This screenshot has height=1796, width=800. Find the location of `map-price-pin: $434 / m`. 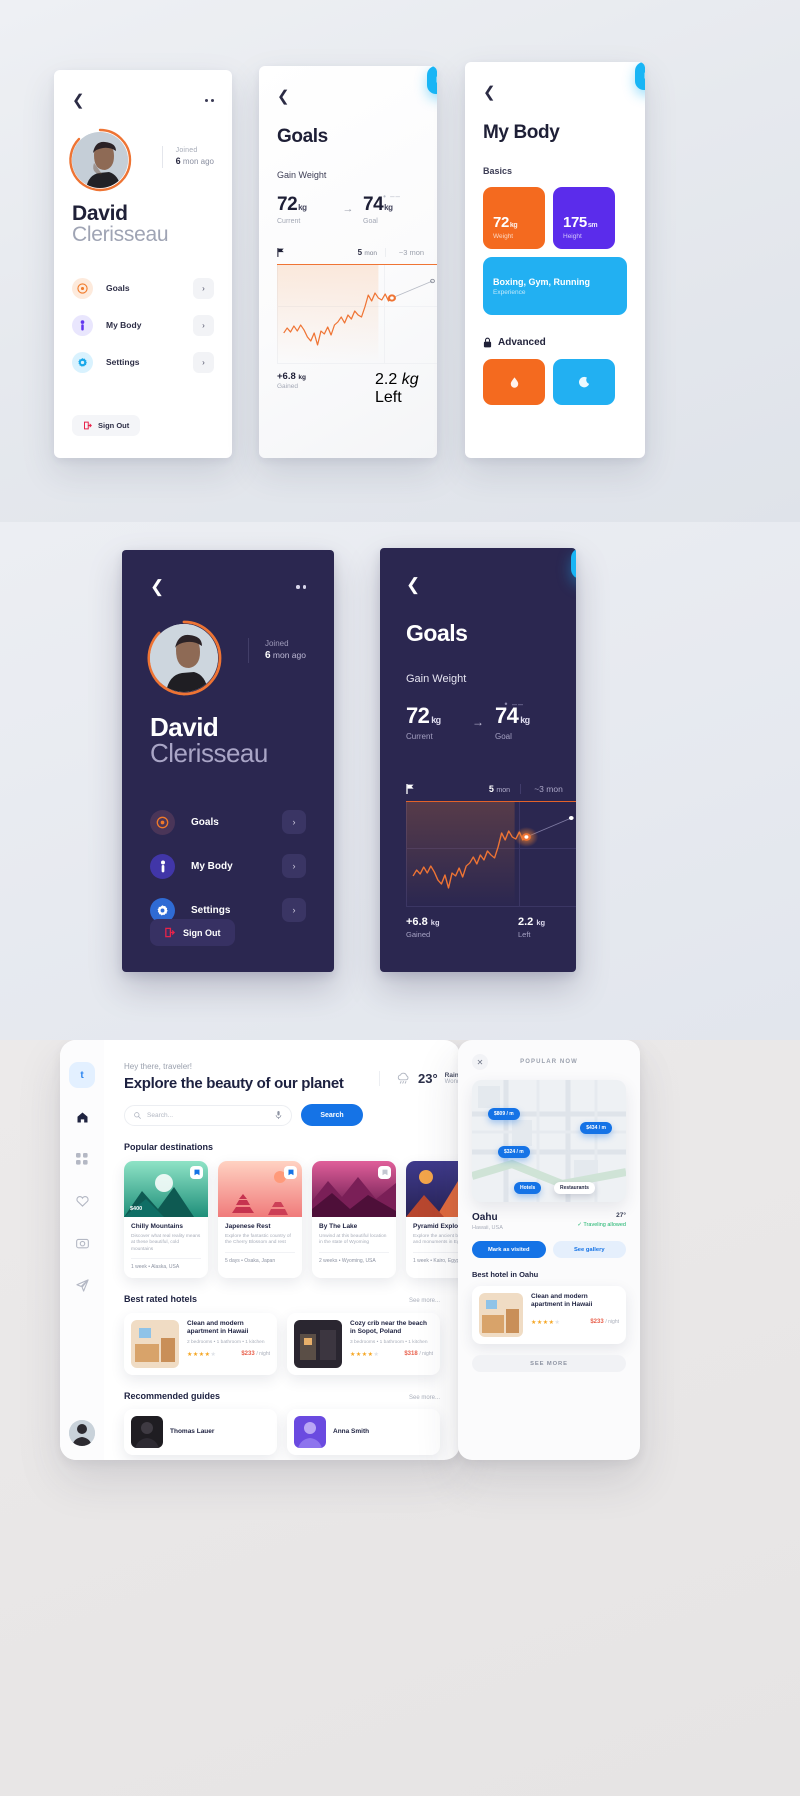

map-price-pin: $434 / m is located at coordinates (596, 1128).